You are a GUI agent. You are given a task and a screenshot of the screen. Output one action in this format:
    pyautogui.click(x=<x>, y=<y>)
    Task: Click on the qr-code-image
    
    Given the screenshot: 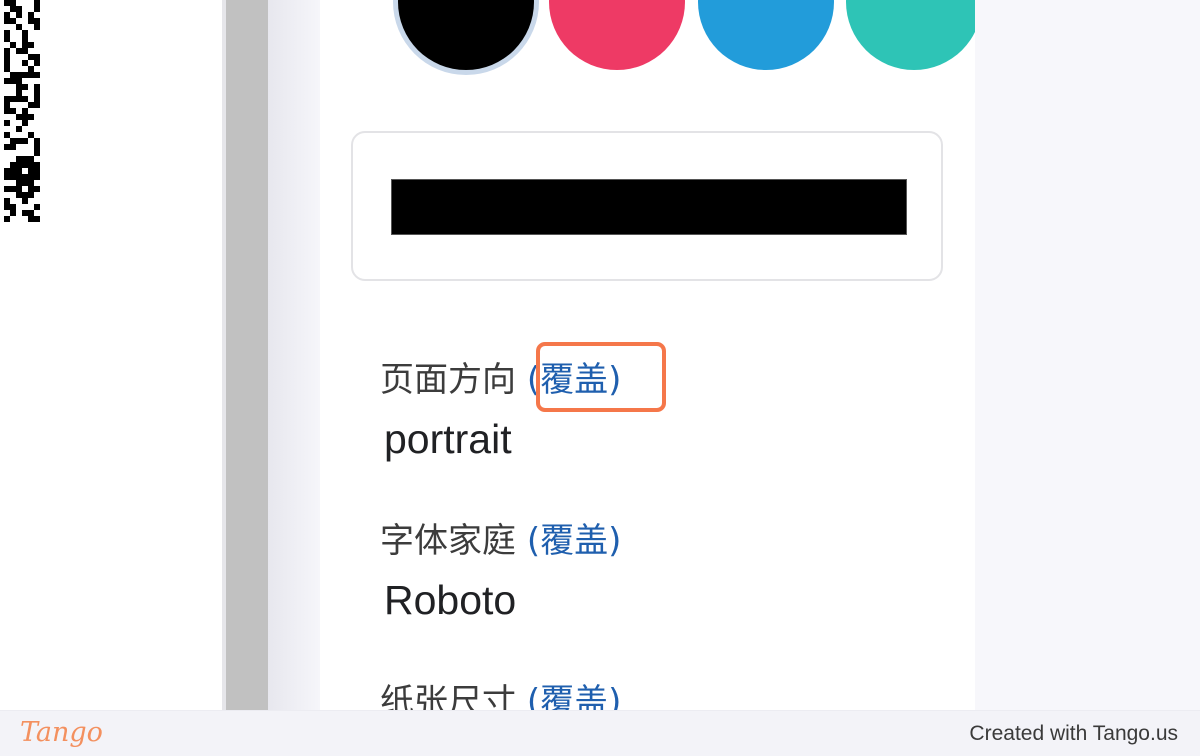 What is the action you would take?
    pyautogui.click(x=22, y=111)
    